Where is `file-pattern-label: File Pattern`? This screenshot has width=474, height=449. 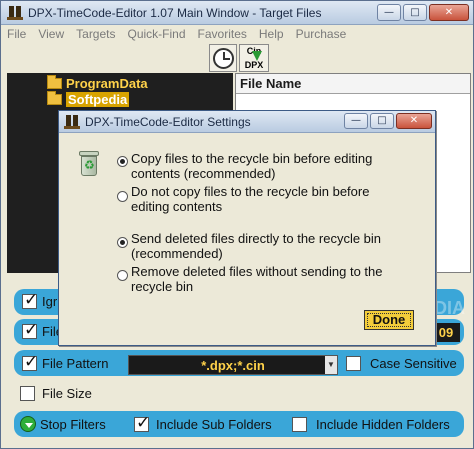 file-pattern-label: File Pattern is located at coordinates (75, 363).